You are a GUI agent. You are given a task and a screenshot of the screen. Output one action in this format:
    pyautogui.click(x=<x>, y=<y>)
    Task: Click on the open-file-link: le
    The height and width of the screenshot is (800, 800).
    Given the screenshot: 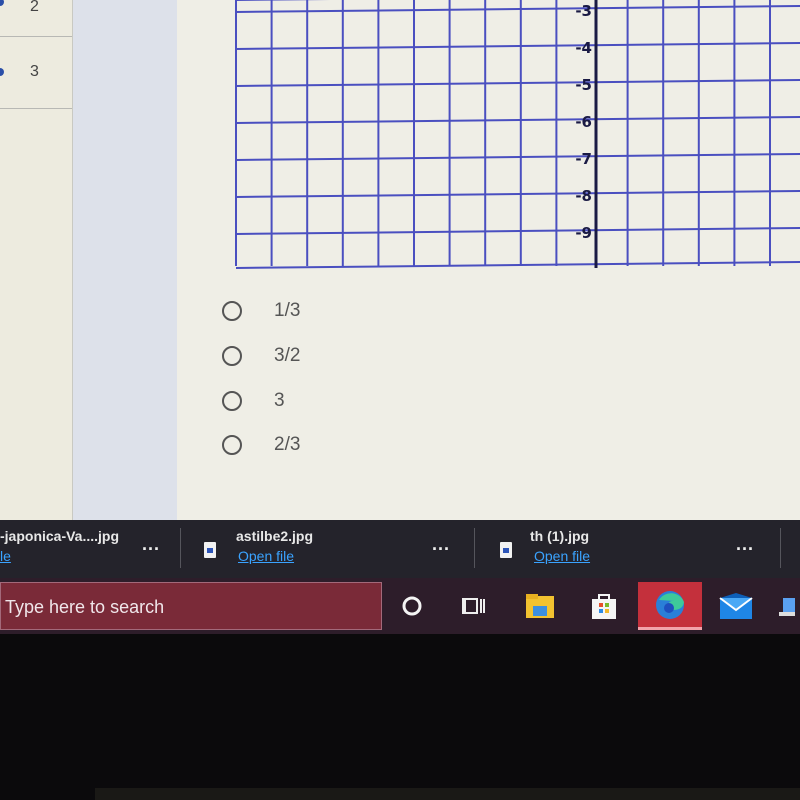 What is the action you would take?
    pyautogui.click(x=5, y=556)
    